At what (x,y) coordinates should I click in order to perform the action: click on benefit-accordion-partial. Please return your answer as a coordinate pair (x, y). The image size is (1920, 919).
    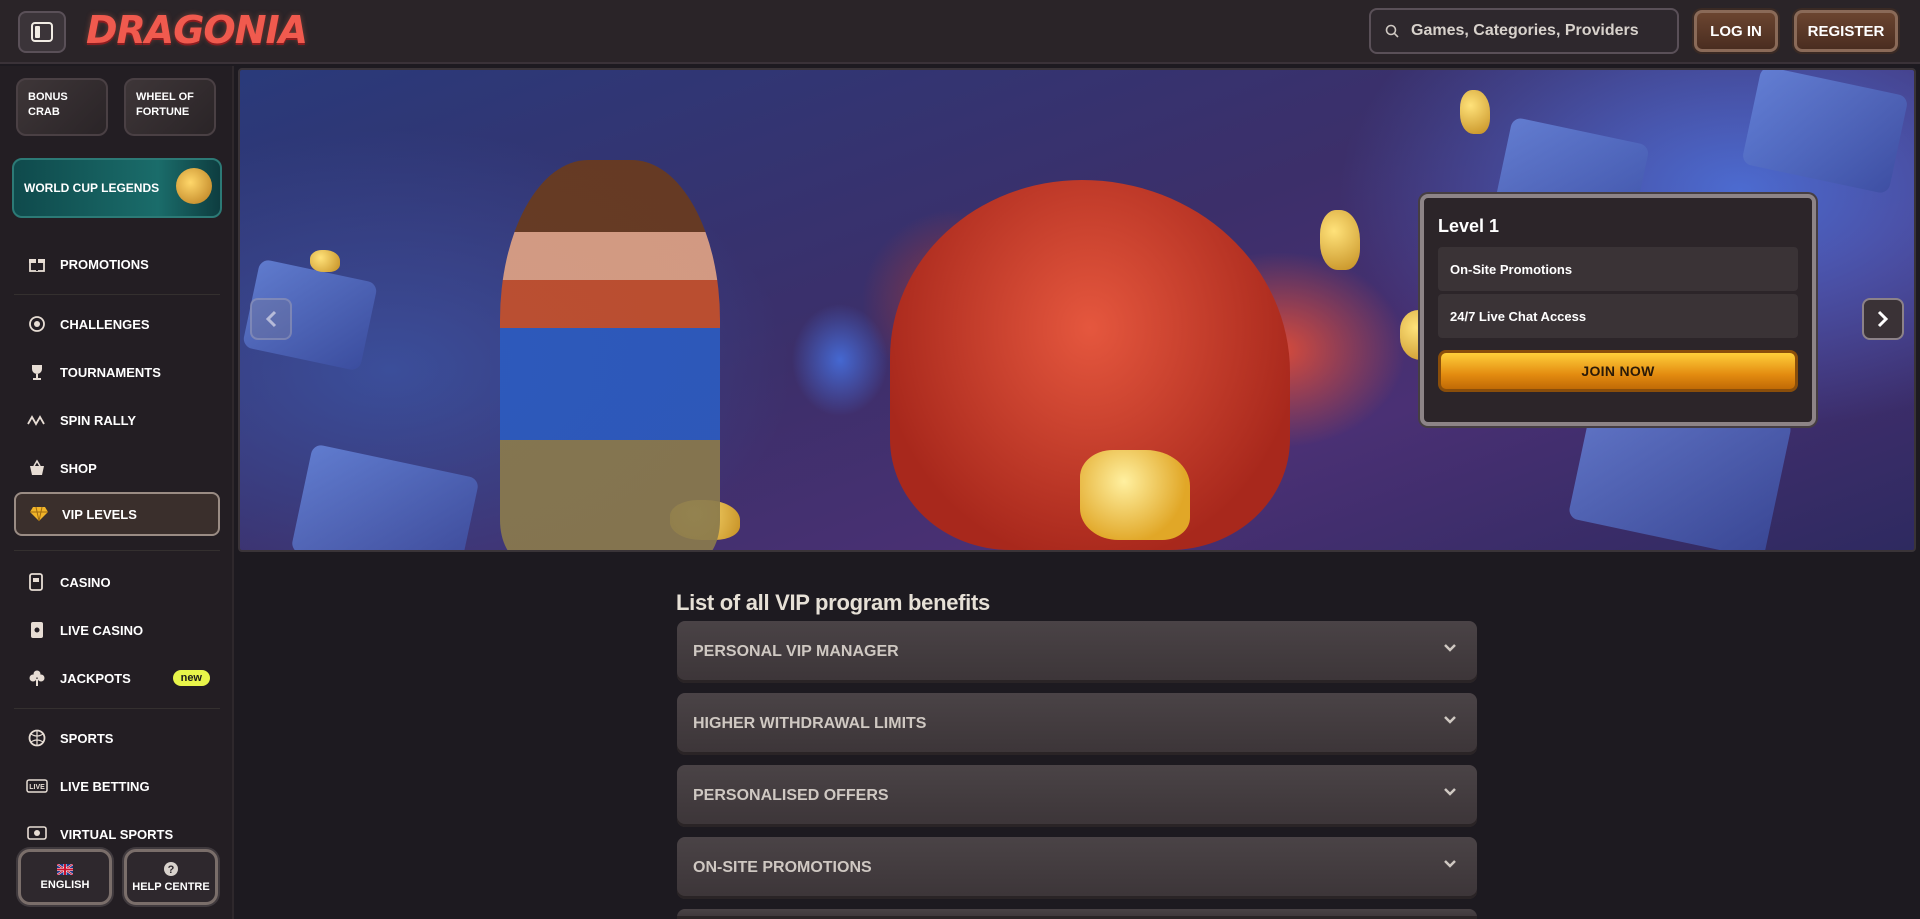
    Looking at the image, I should click on (1077, 914).